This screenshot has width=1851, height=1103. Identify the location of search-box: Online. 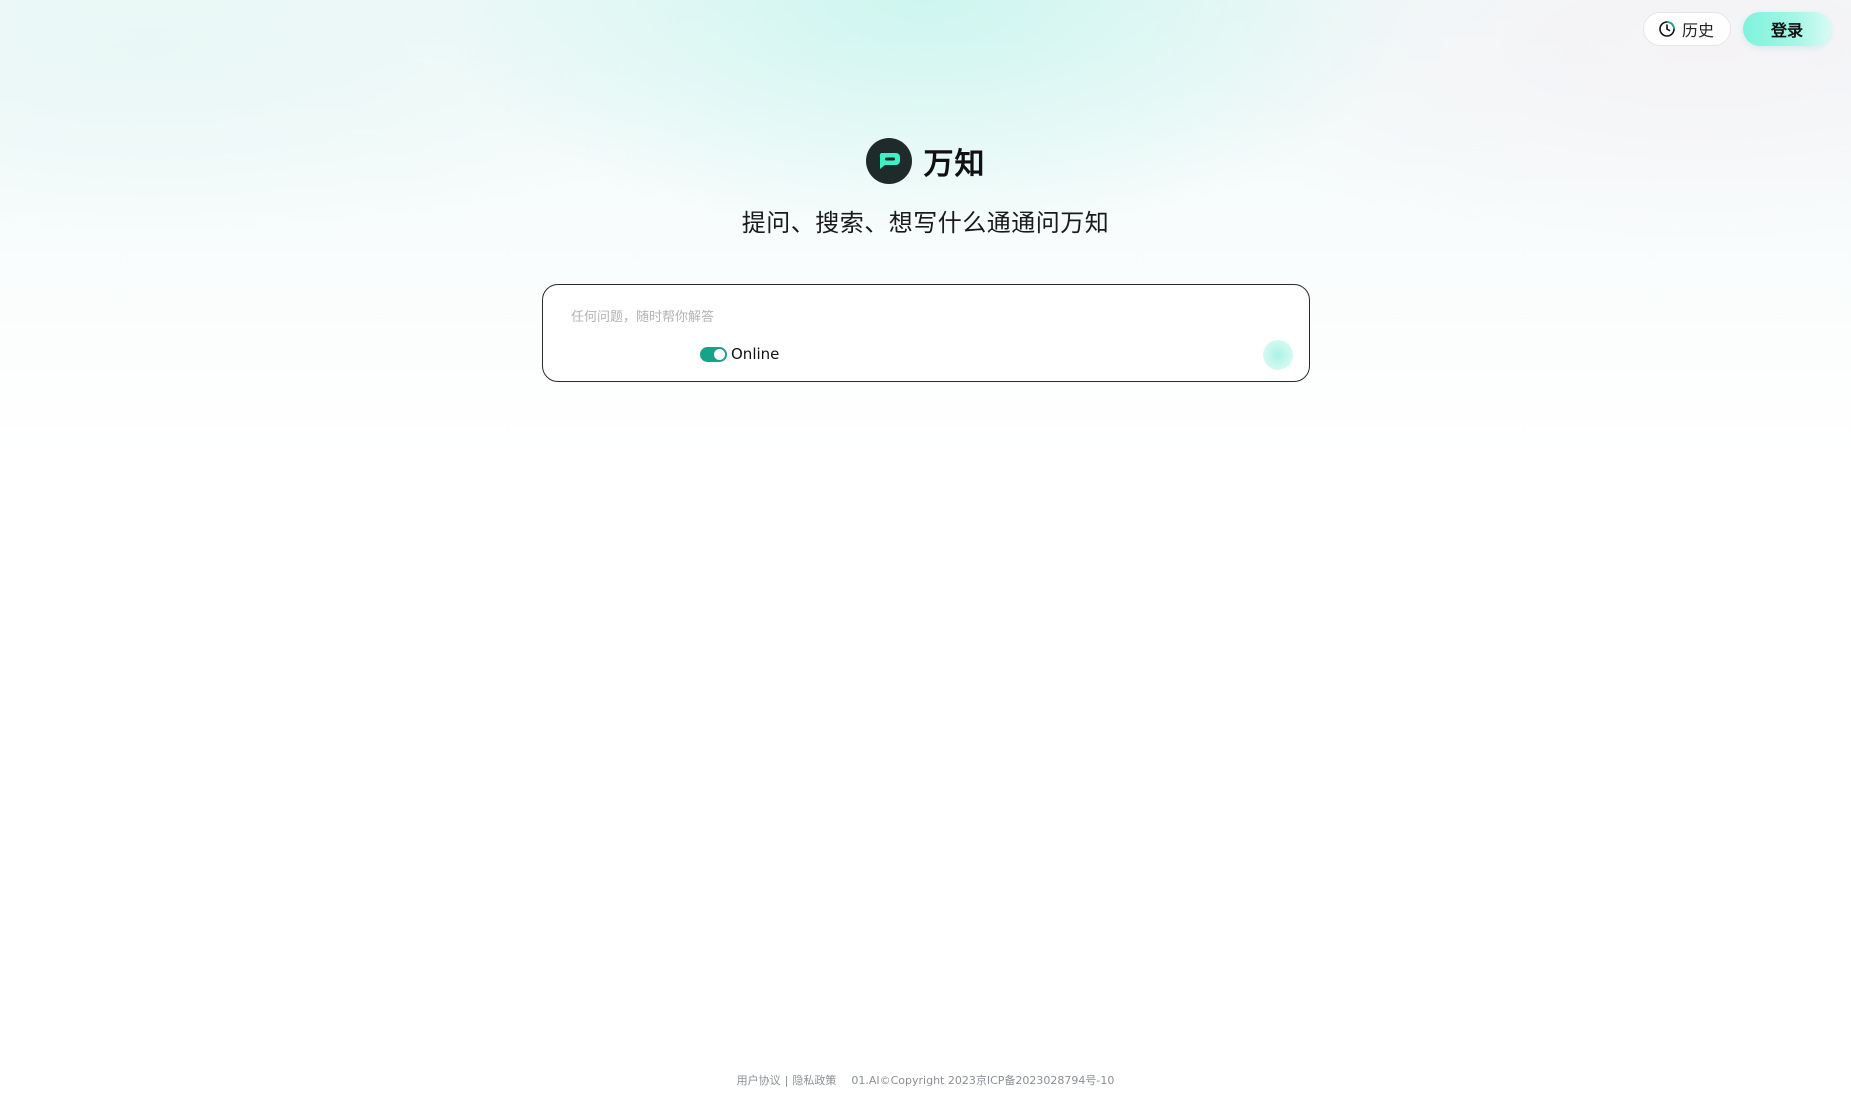
(926, 333).